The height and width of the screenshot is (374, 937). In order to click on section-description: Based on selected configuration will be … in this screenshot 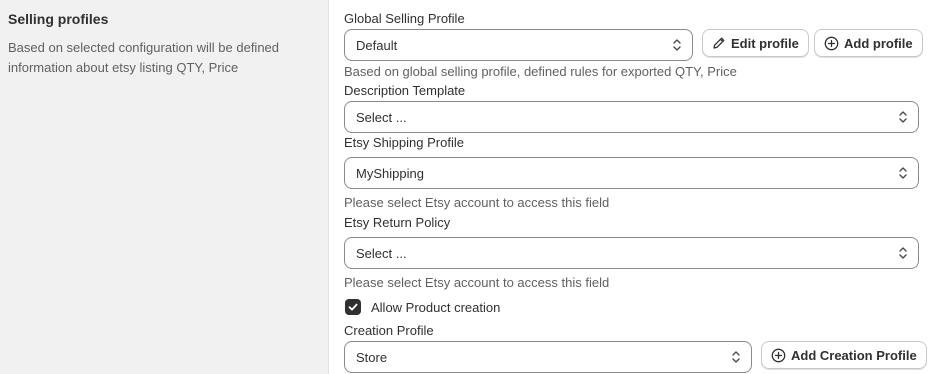, I will do `click(144, 57)`.